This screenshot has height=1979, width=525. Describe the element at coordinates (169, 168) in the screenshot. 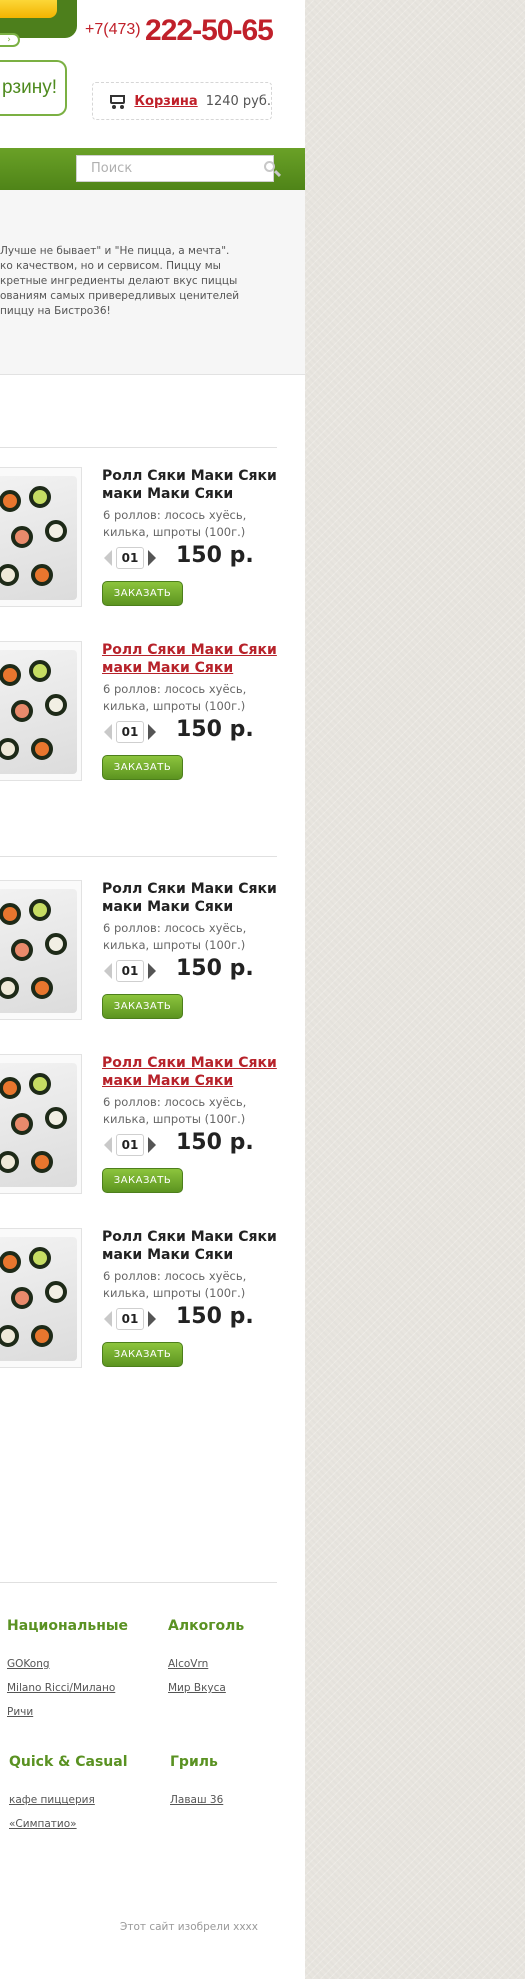

I see `search-input` at that location.